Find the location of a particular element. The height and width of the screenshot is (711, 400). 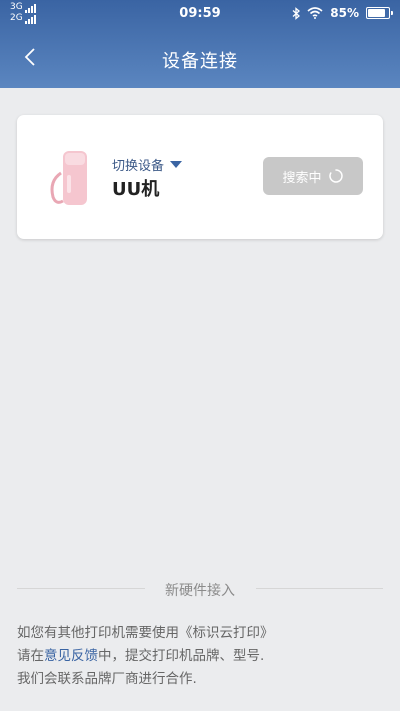

info-line-2-prefix: 请在 is located at coordinates (30, 656).